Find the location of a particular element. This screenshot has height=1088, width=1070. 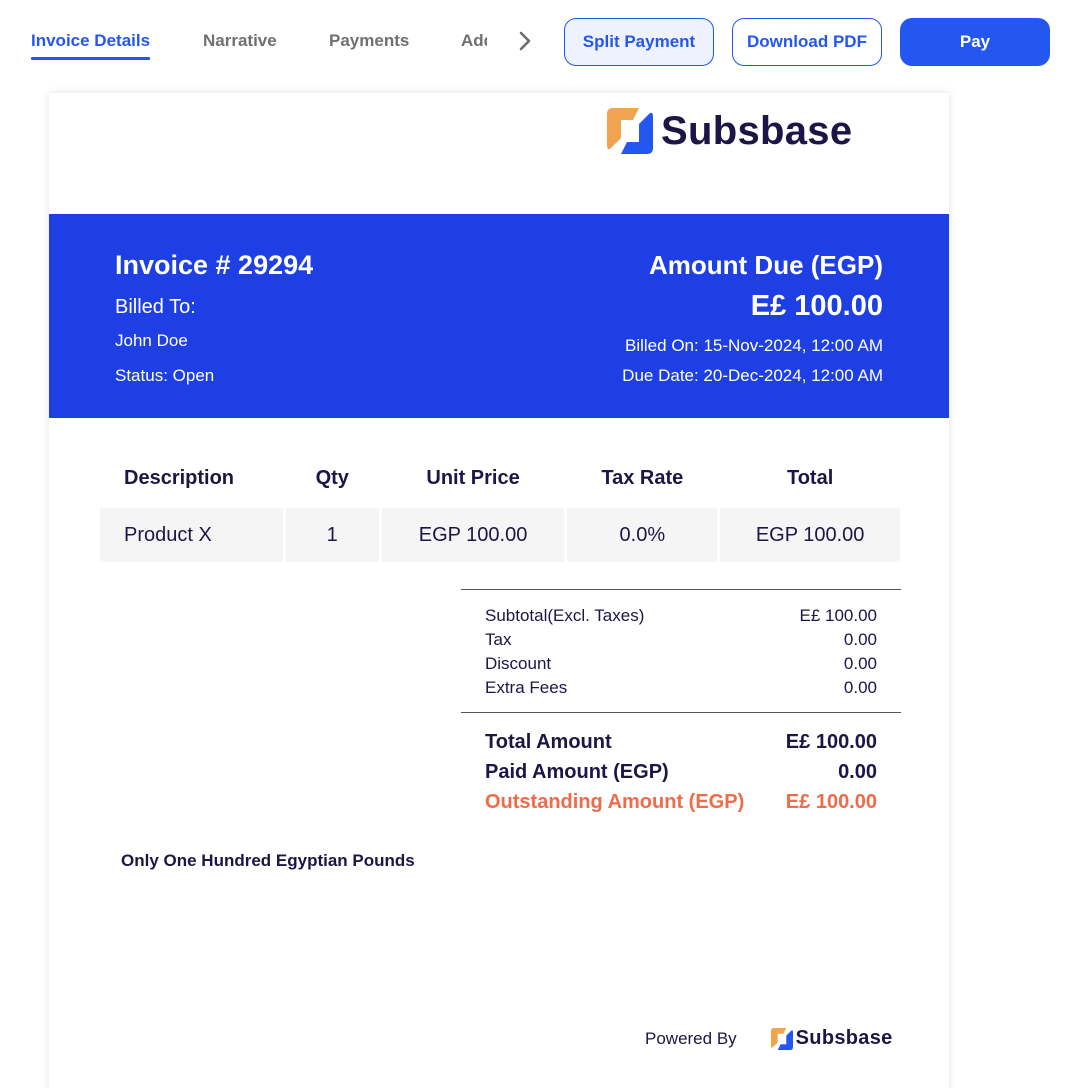

outstanding-label: Outstanding Amount (EGP) is located at coordinates (615, 802).